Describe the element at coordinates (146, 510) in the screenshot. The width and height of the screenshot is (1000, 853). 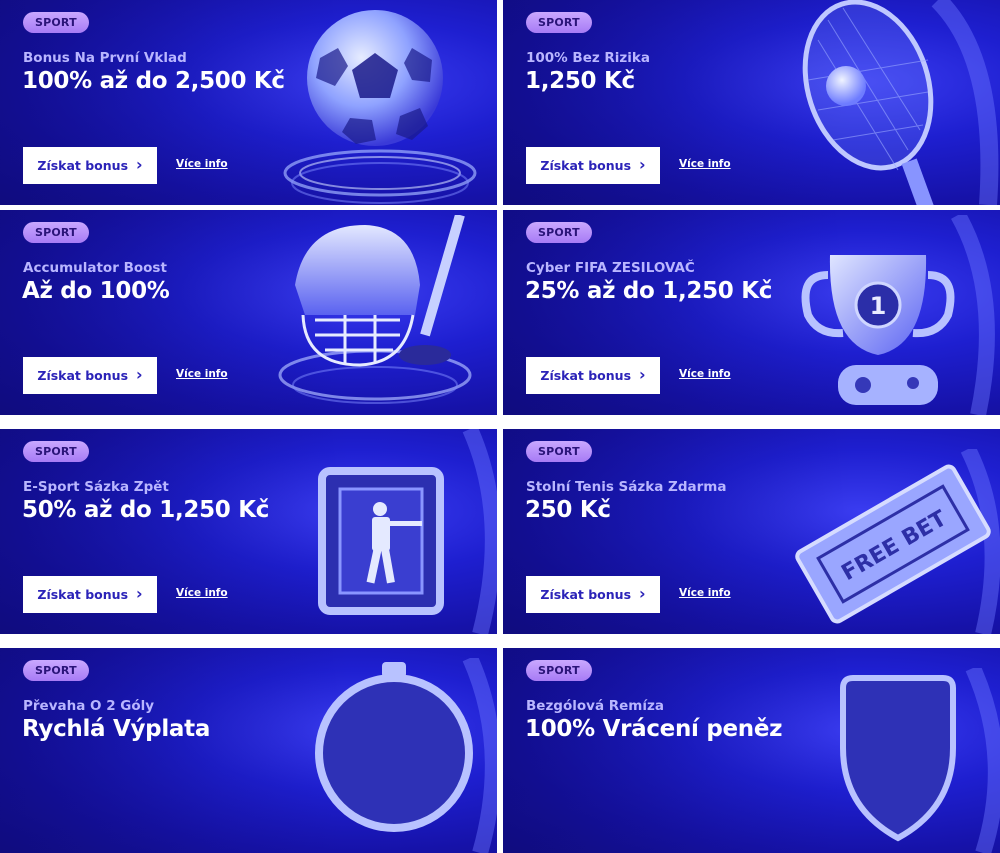
I see `promo-amount: 50% až do 1,250 Kč` at that location.